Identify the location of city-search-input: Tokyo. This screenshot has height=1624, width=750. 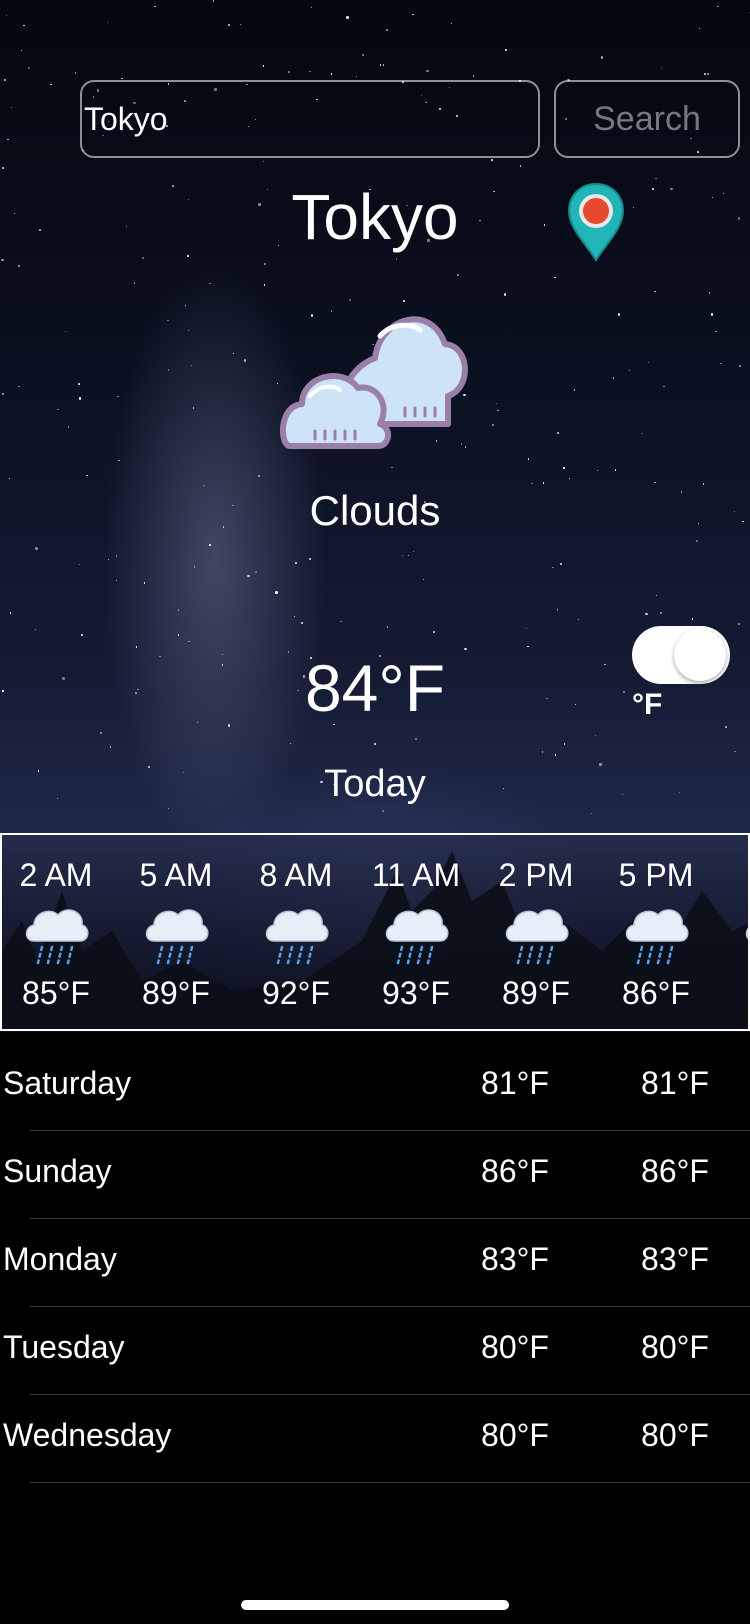
(310, 119).